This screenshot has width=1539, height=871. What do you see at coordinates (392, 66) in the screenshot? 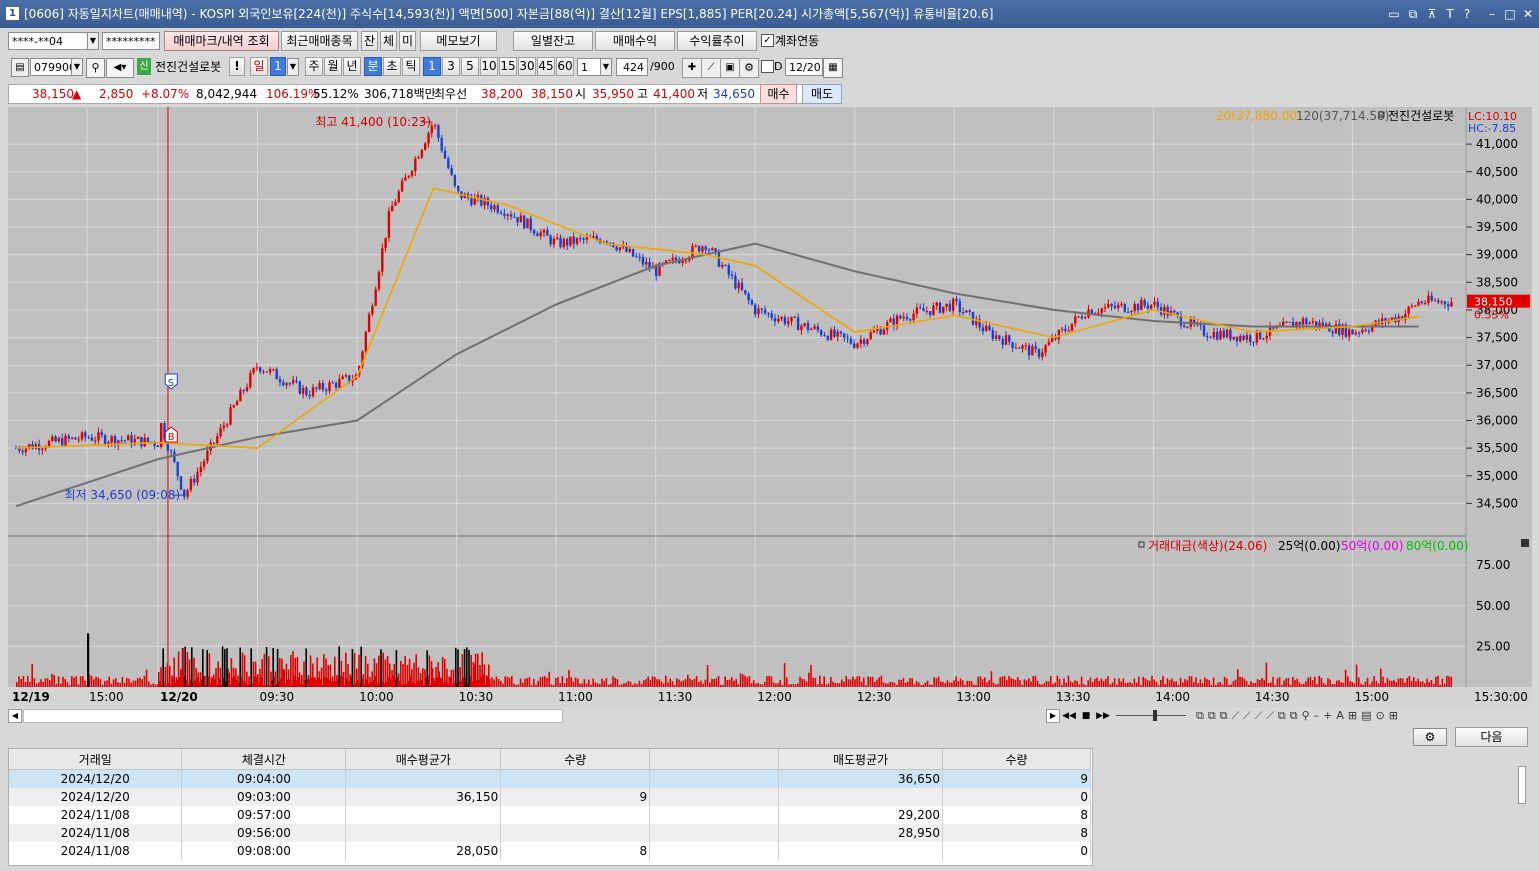
I see `period-second-button: 초` at bounding box center [392, 66].